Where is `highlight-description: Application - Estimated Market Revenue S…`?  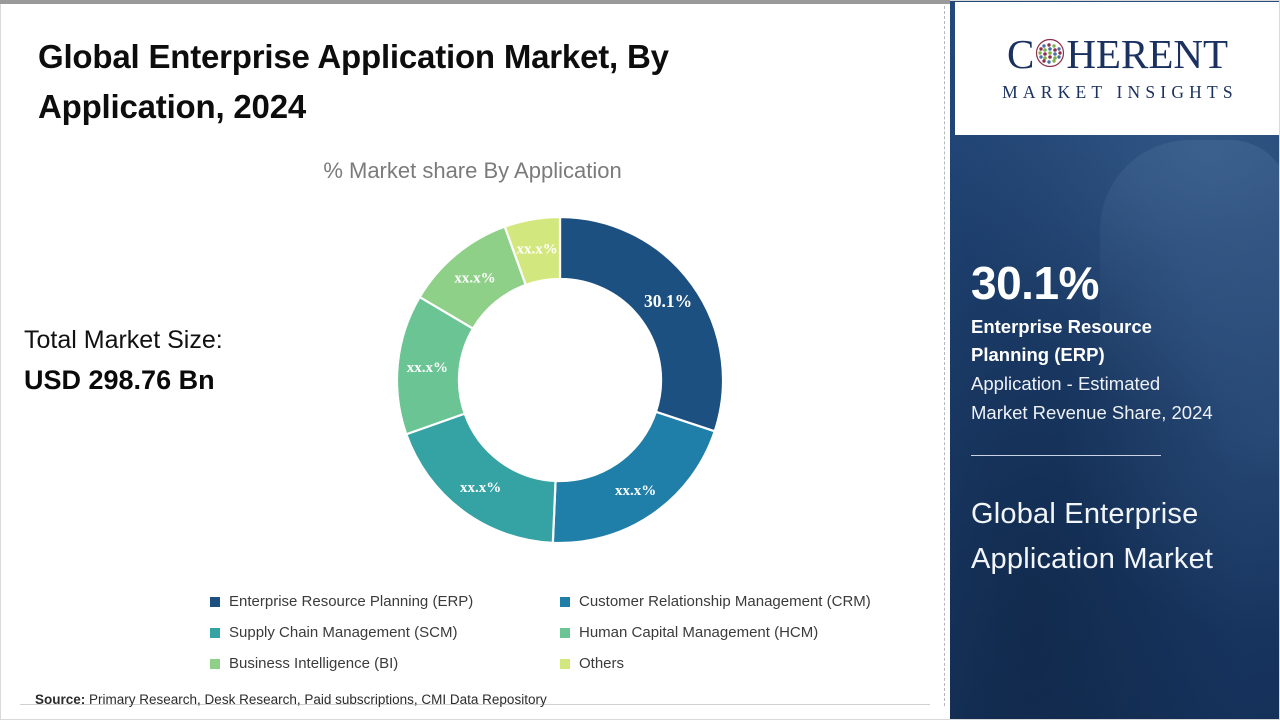 highlight-description: Application - Estimated Market Revenue S… is located at coordinates (1092, 397).